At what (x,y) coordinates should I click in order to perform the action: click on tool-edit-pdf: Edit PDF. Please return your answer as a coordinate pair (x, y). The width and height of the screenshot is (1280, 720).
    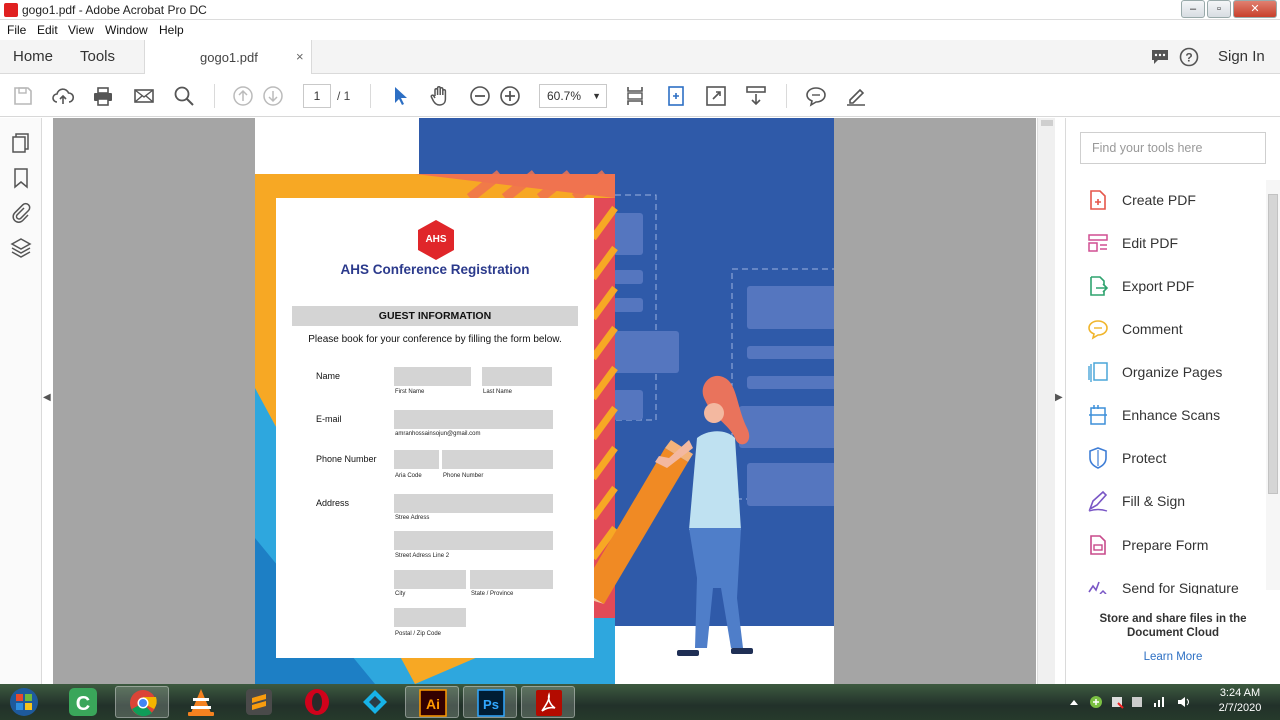
    Looking at the image, I should click on (1176, 242).